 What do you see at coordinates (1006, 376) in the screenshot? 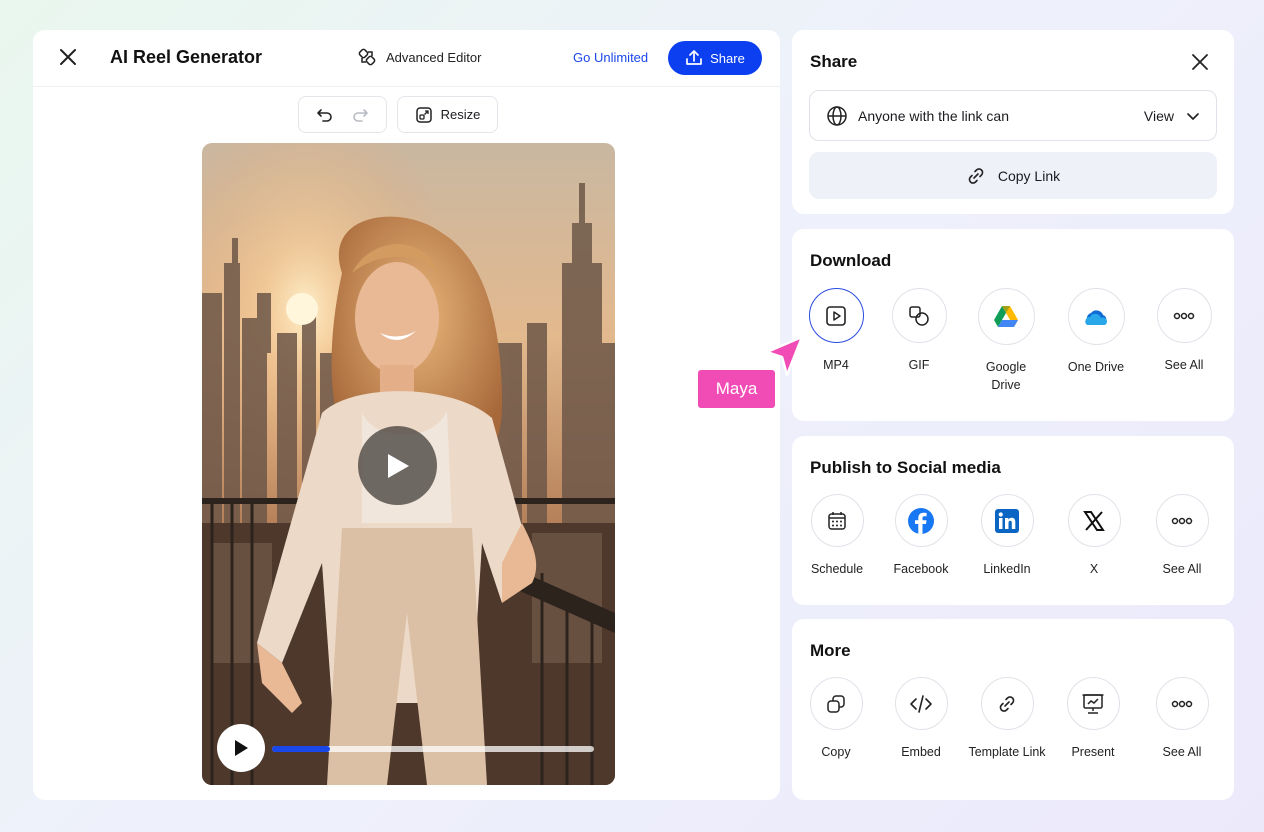
I see `download-google-drive-label: Google Drive` at bounding box center [1006, 376].